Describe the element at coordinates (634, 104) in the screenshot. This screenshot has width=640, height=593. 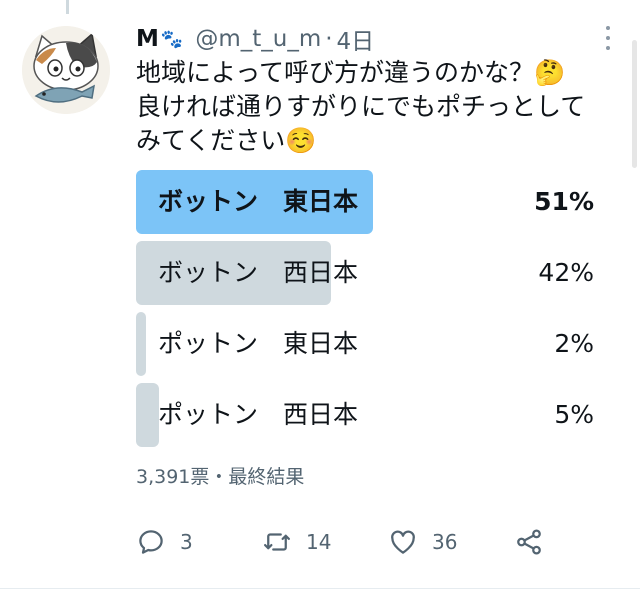
I see `scrollbar` at that location.